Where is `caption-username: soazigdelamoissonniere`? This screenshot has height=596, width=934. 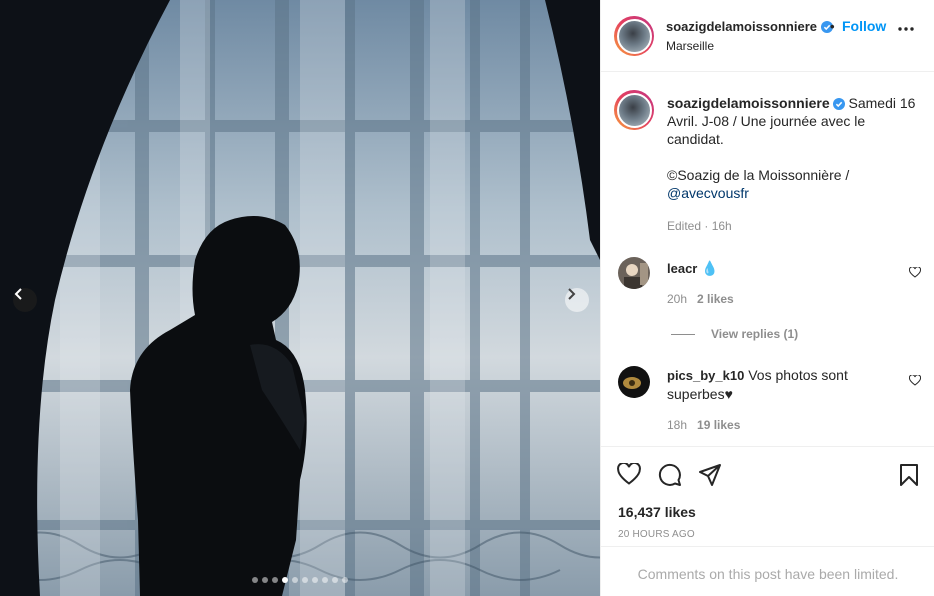 caption-username: soazigdelamoissonniere is located at coordinates (748, 103).